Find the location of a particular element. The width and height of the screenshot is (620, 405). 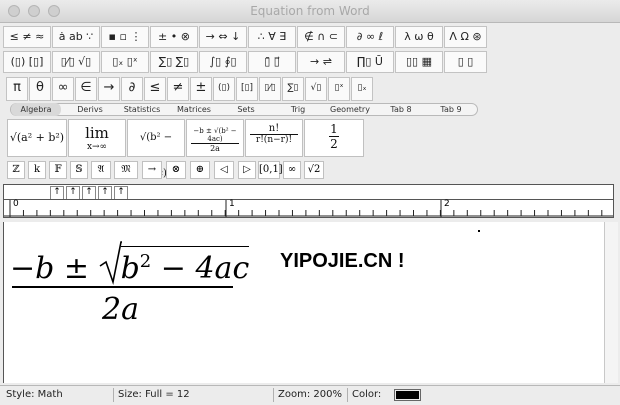

tab-stop-decimal-button: ↑ is located at coordinates (121, 193).